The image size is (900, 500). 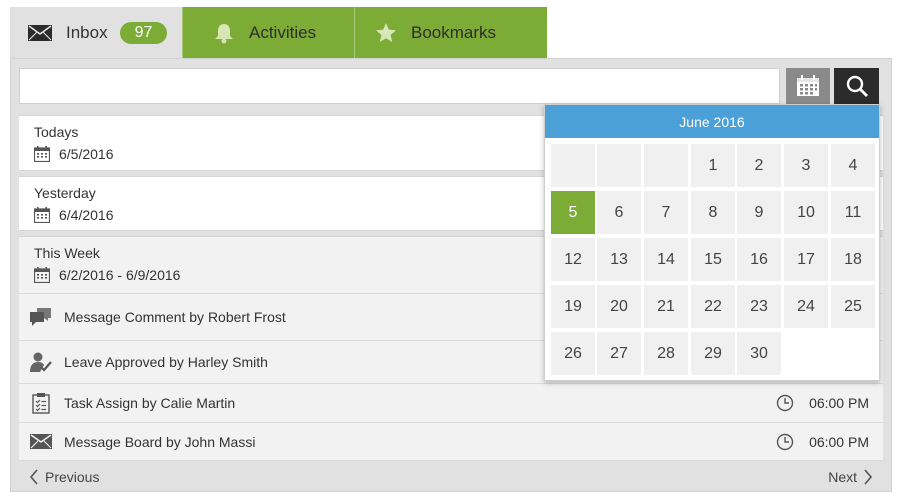 I want to click on calendar-day-30: 30, so click(x=759, y=353).